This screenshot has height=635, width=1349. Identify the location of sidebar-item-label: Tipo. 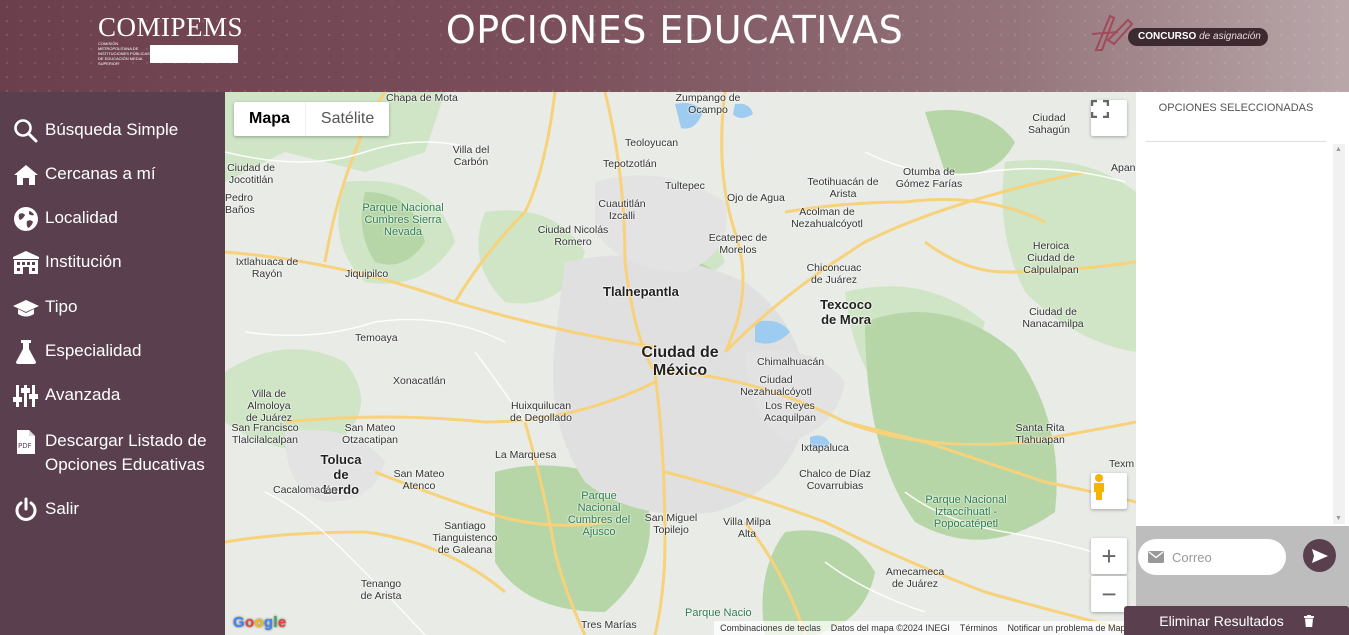
(61, 306).